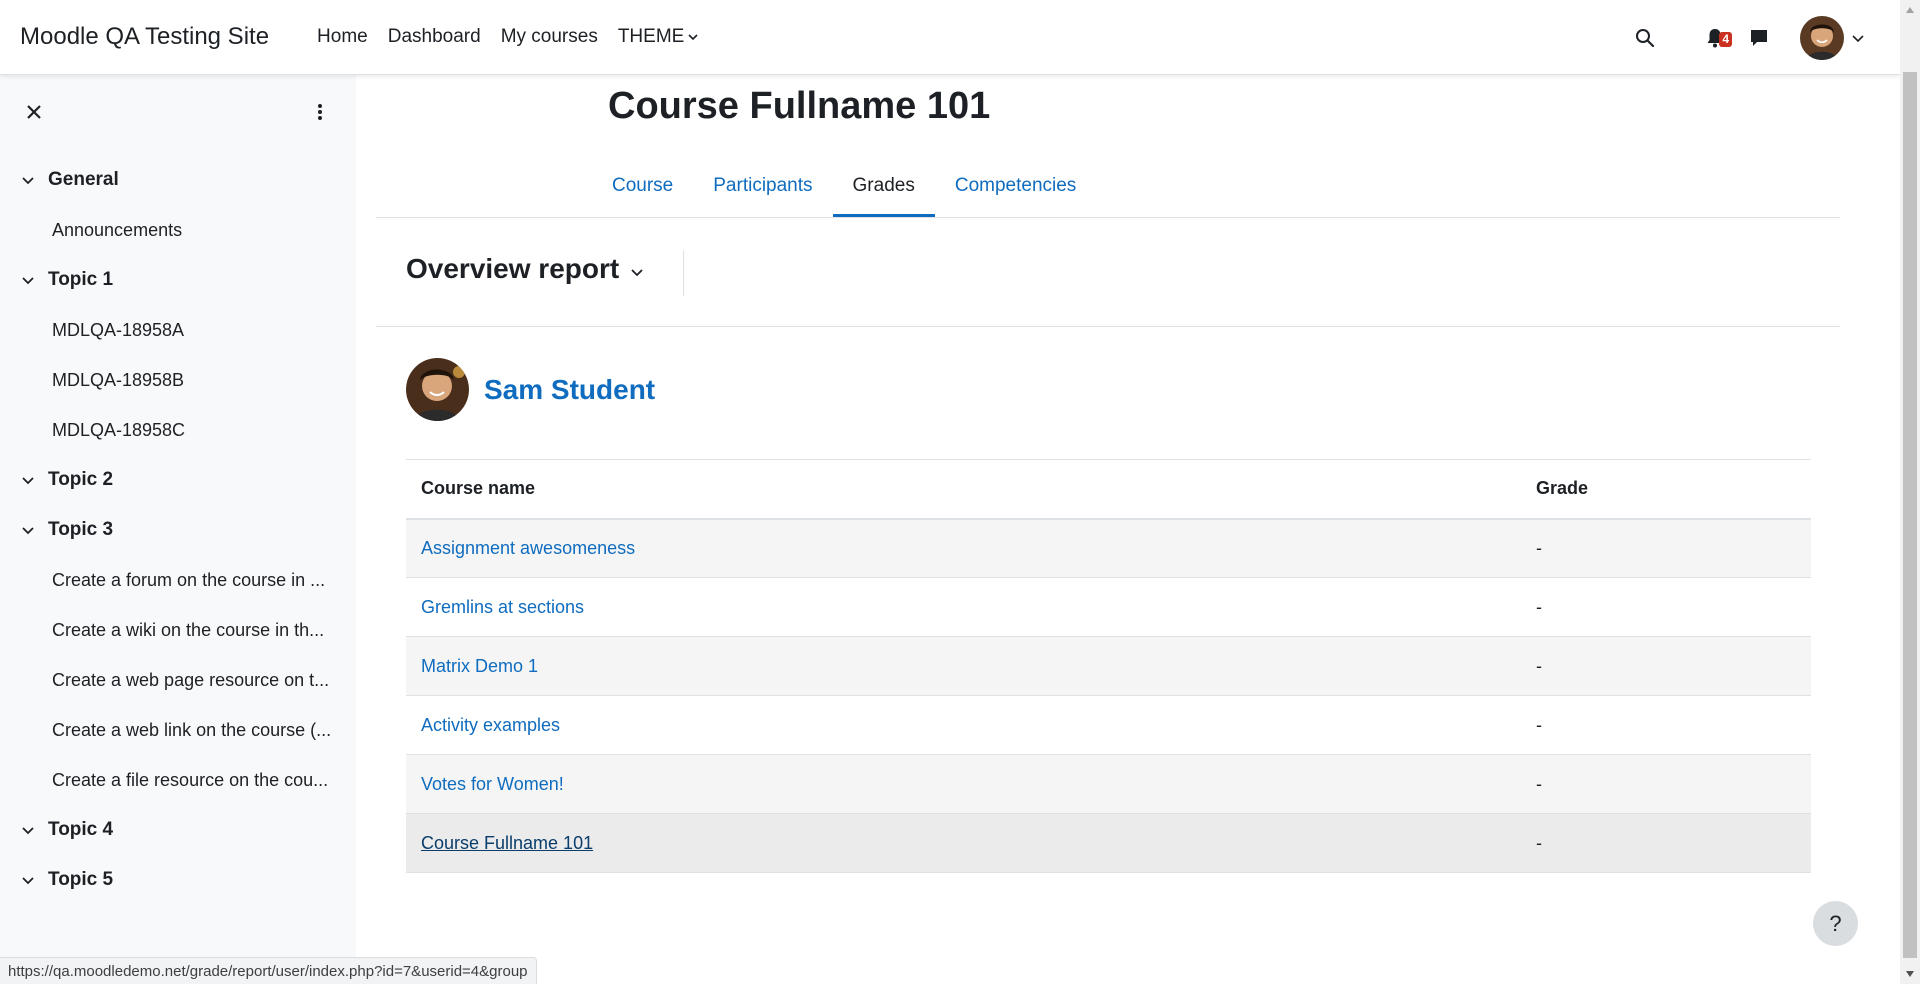 The image size is (1920, 984). Describe the element at coordinates (963, 784) in the screenshot. I see `course-name-cell: Votes for Women!` at that location.